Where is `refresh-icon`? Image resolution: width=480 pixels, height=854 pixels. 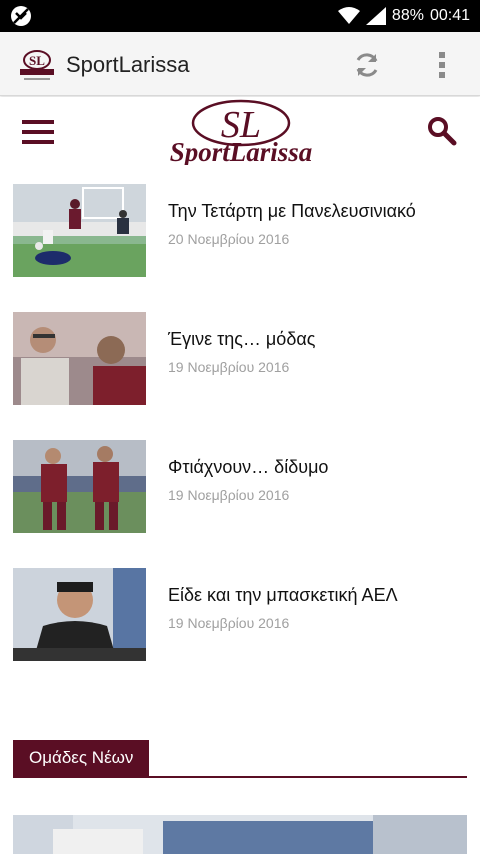
refresh-icon is located at coordinates (367, 65).